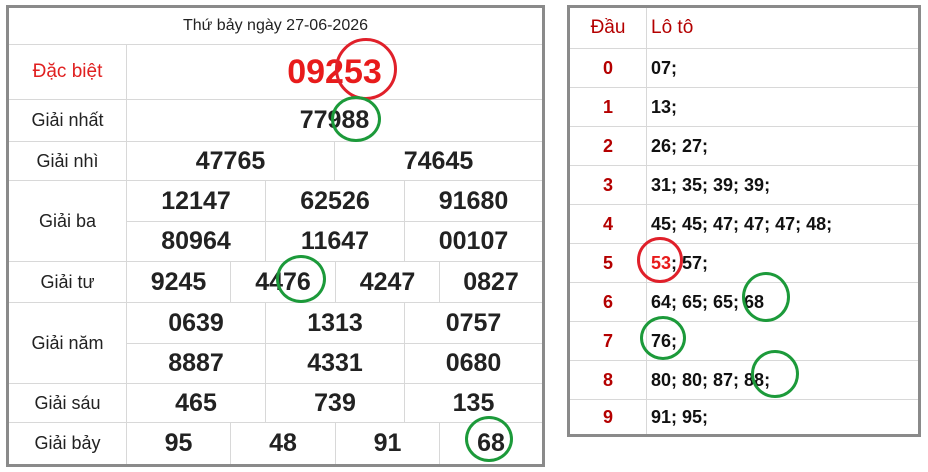  I want to click on dau-value: 8, so click(607, 379).